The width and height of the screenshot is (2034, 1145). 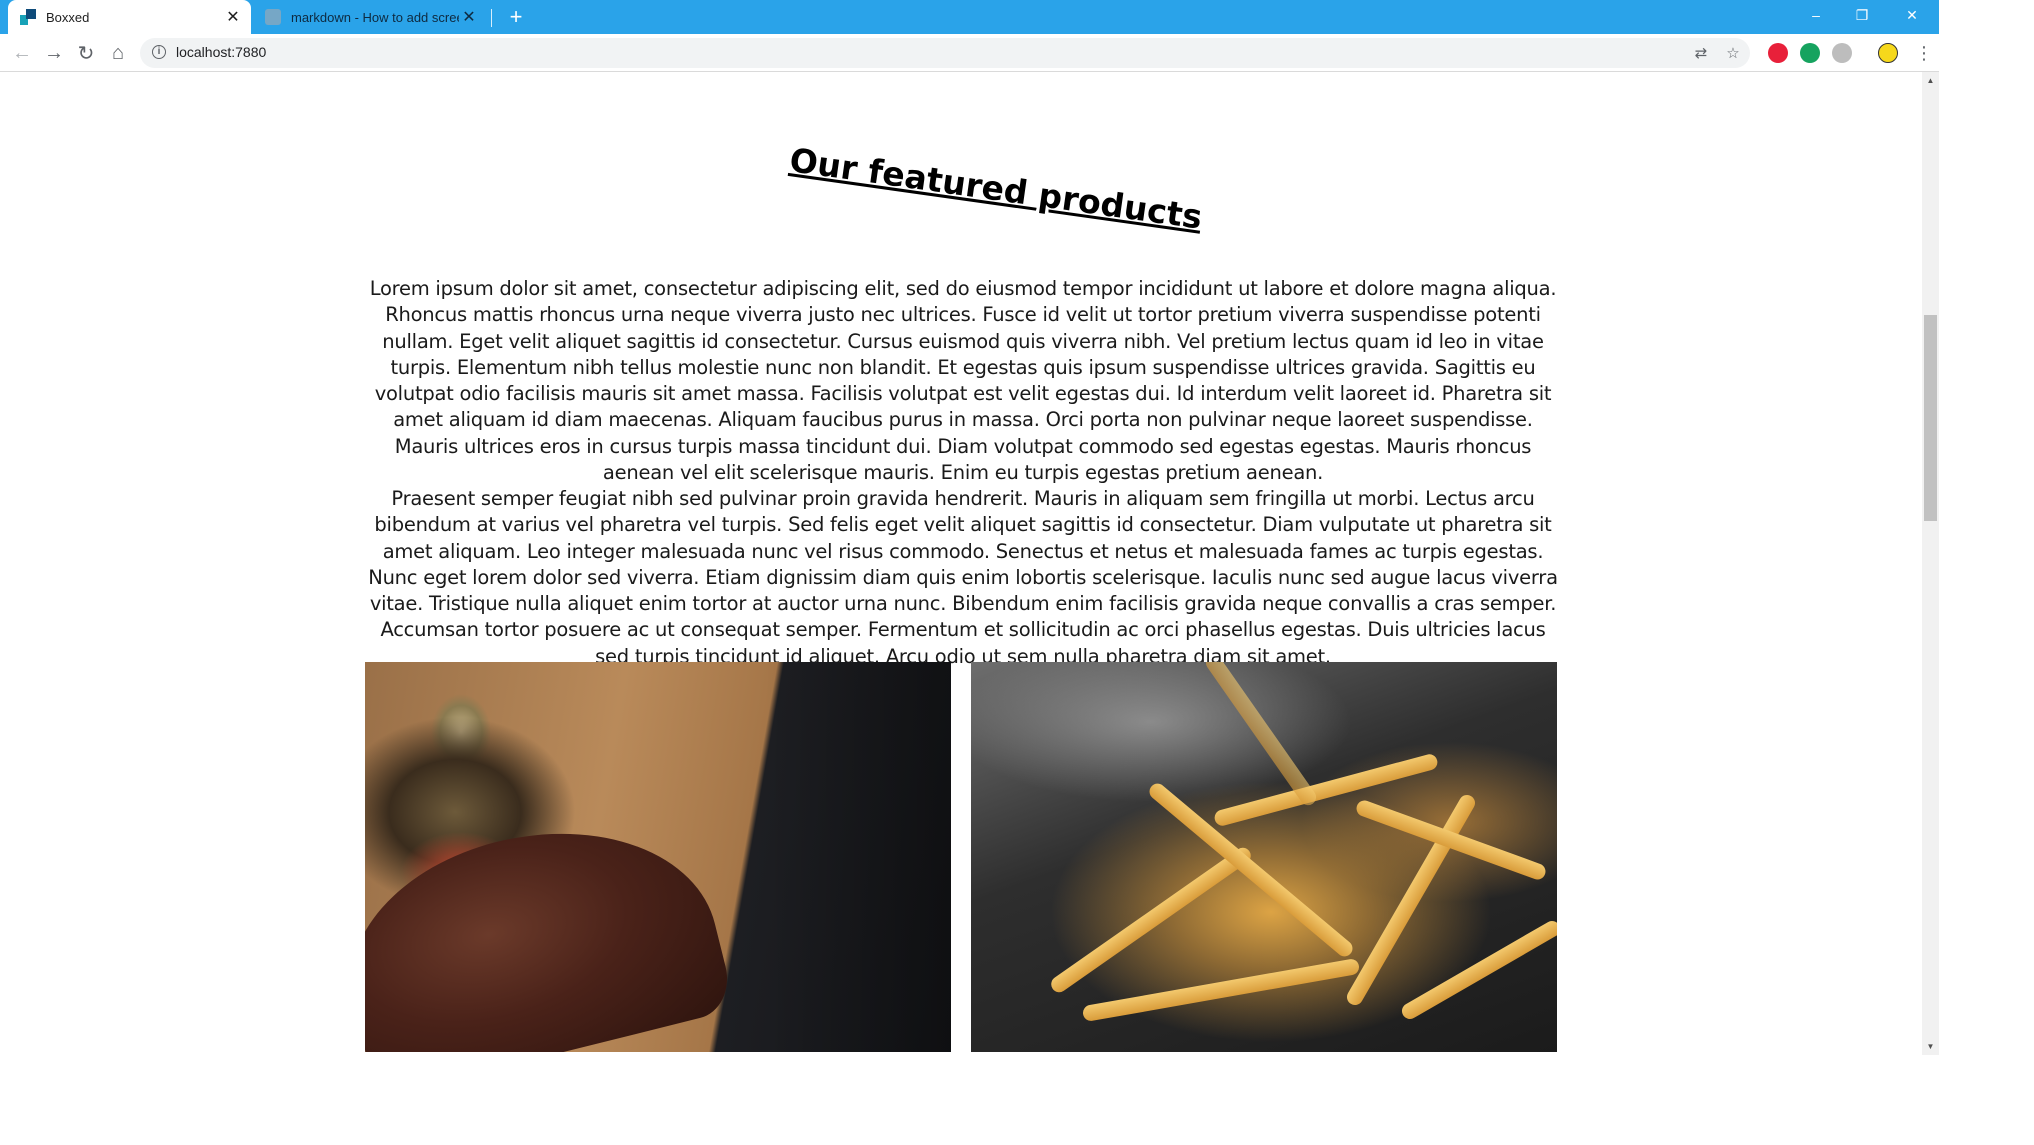 What do you see at coordinates (273, 17) in the screenshot?
I see `stackoverflow-favicon-icon` at bounding box center [273, 17].